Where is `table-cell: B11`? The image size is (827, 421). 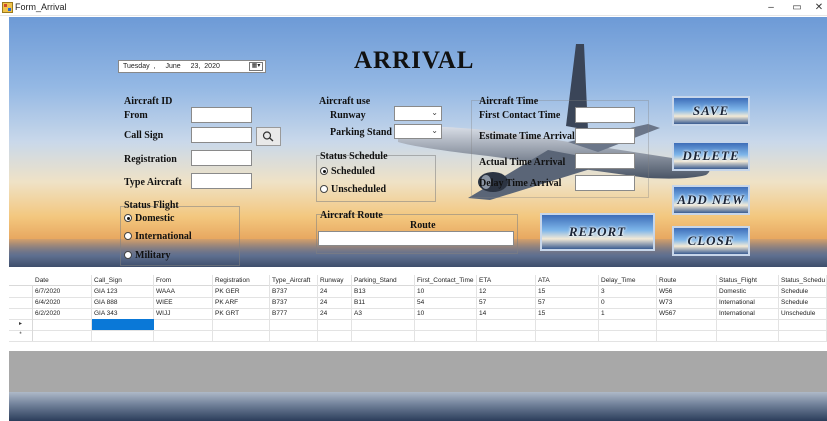 table-cell: B11 is located at coordinates (383, 302).